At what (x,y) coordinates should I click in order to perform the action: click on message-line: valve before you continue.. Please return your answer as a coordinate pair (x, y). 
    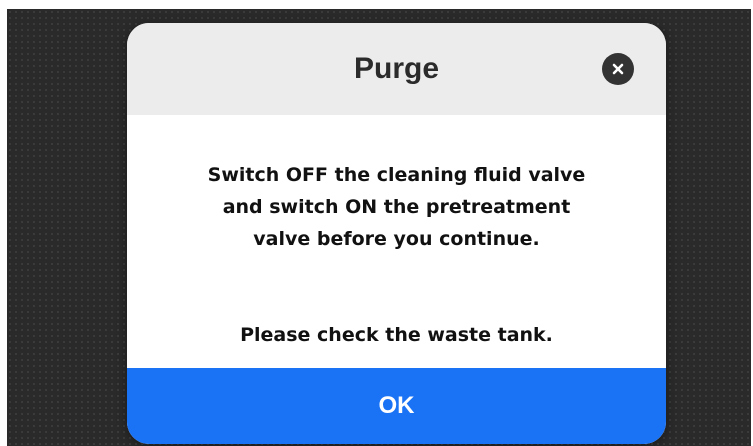
    Looking at the image, I should click on (396, 239).